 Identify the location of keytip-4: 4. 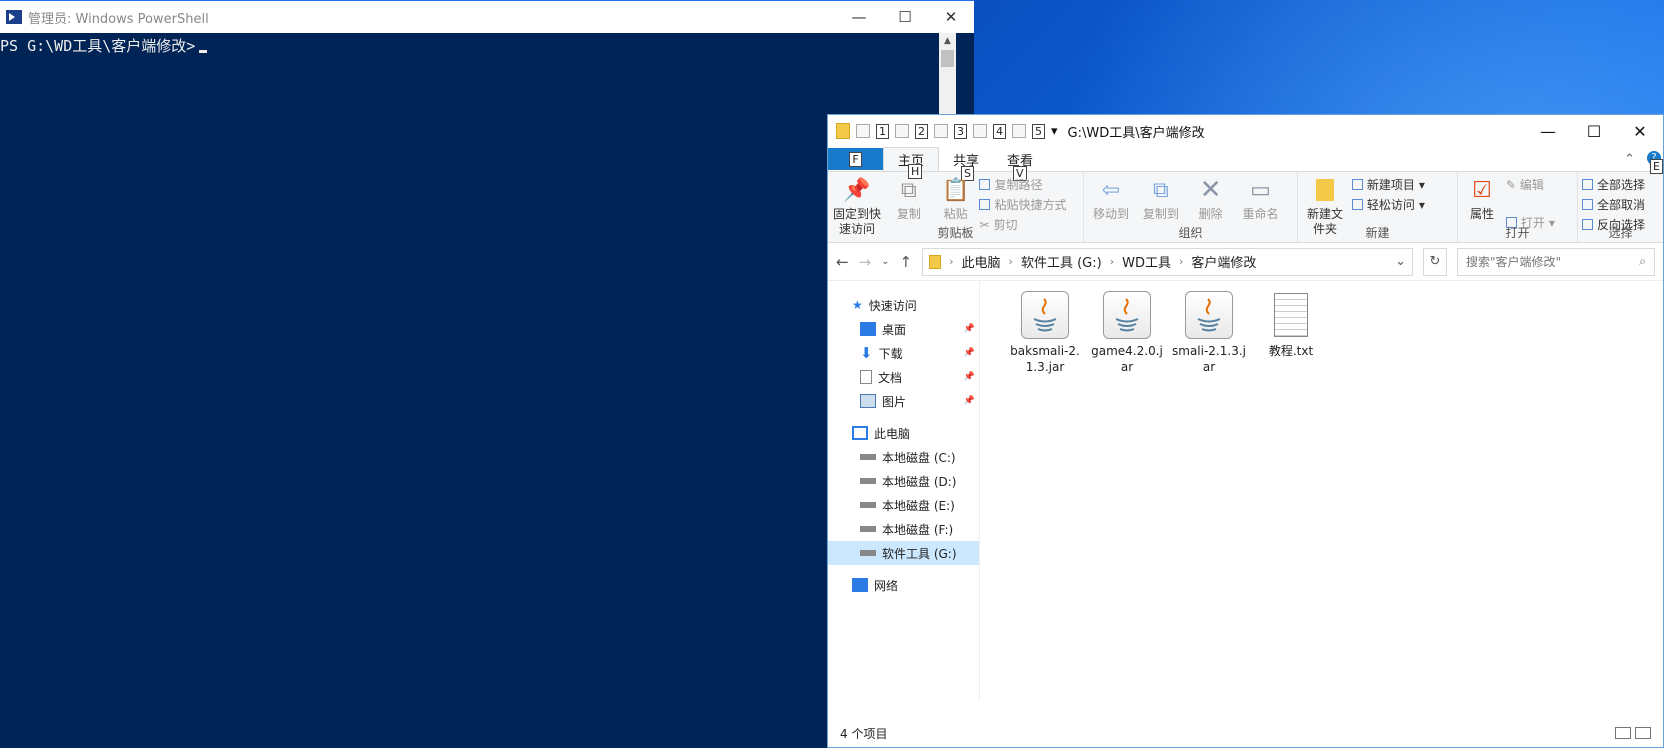
(999, 131).